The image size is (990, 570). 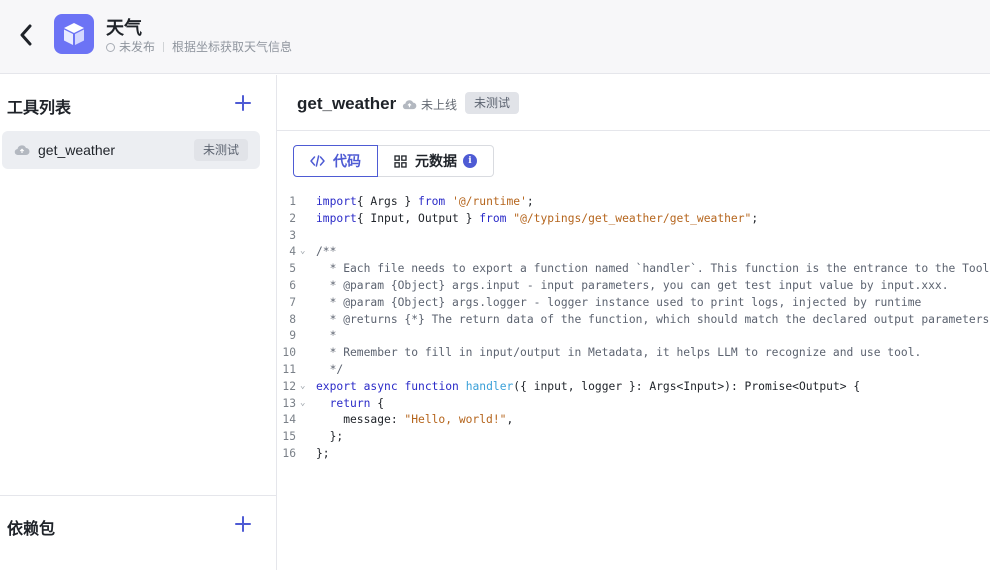 I want to click on cube-icon, so click(x=74, y=34).